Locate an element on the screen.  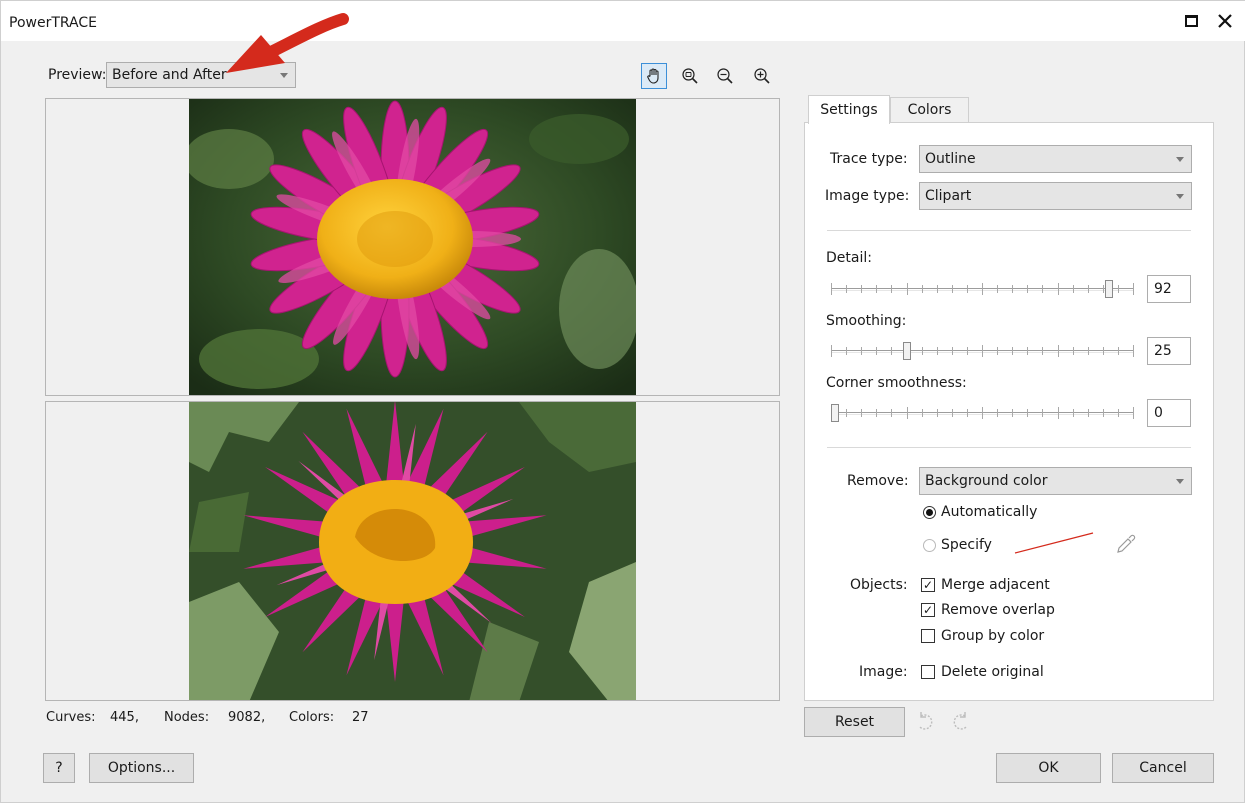
corner-smoothness-slider is located at coordinates (982, 413).